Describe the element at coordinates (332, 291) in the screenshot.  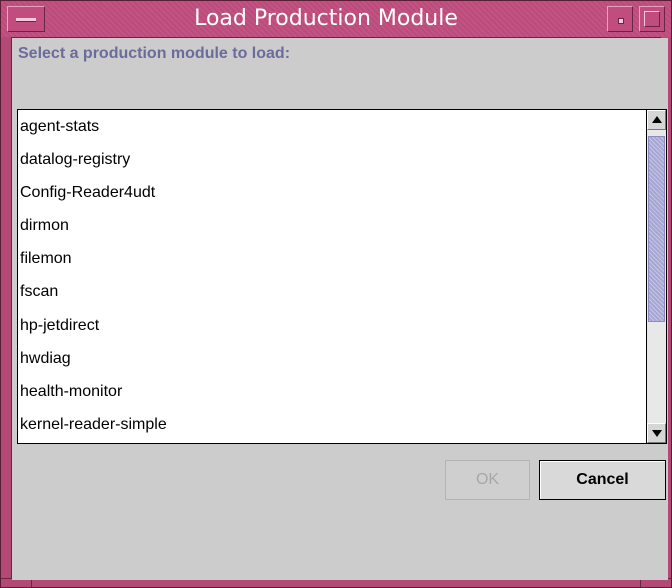
I see `list-item: fscan` at that location.